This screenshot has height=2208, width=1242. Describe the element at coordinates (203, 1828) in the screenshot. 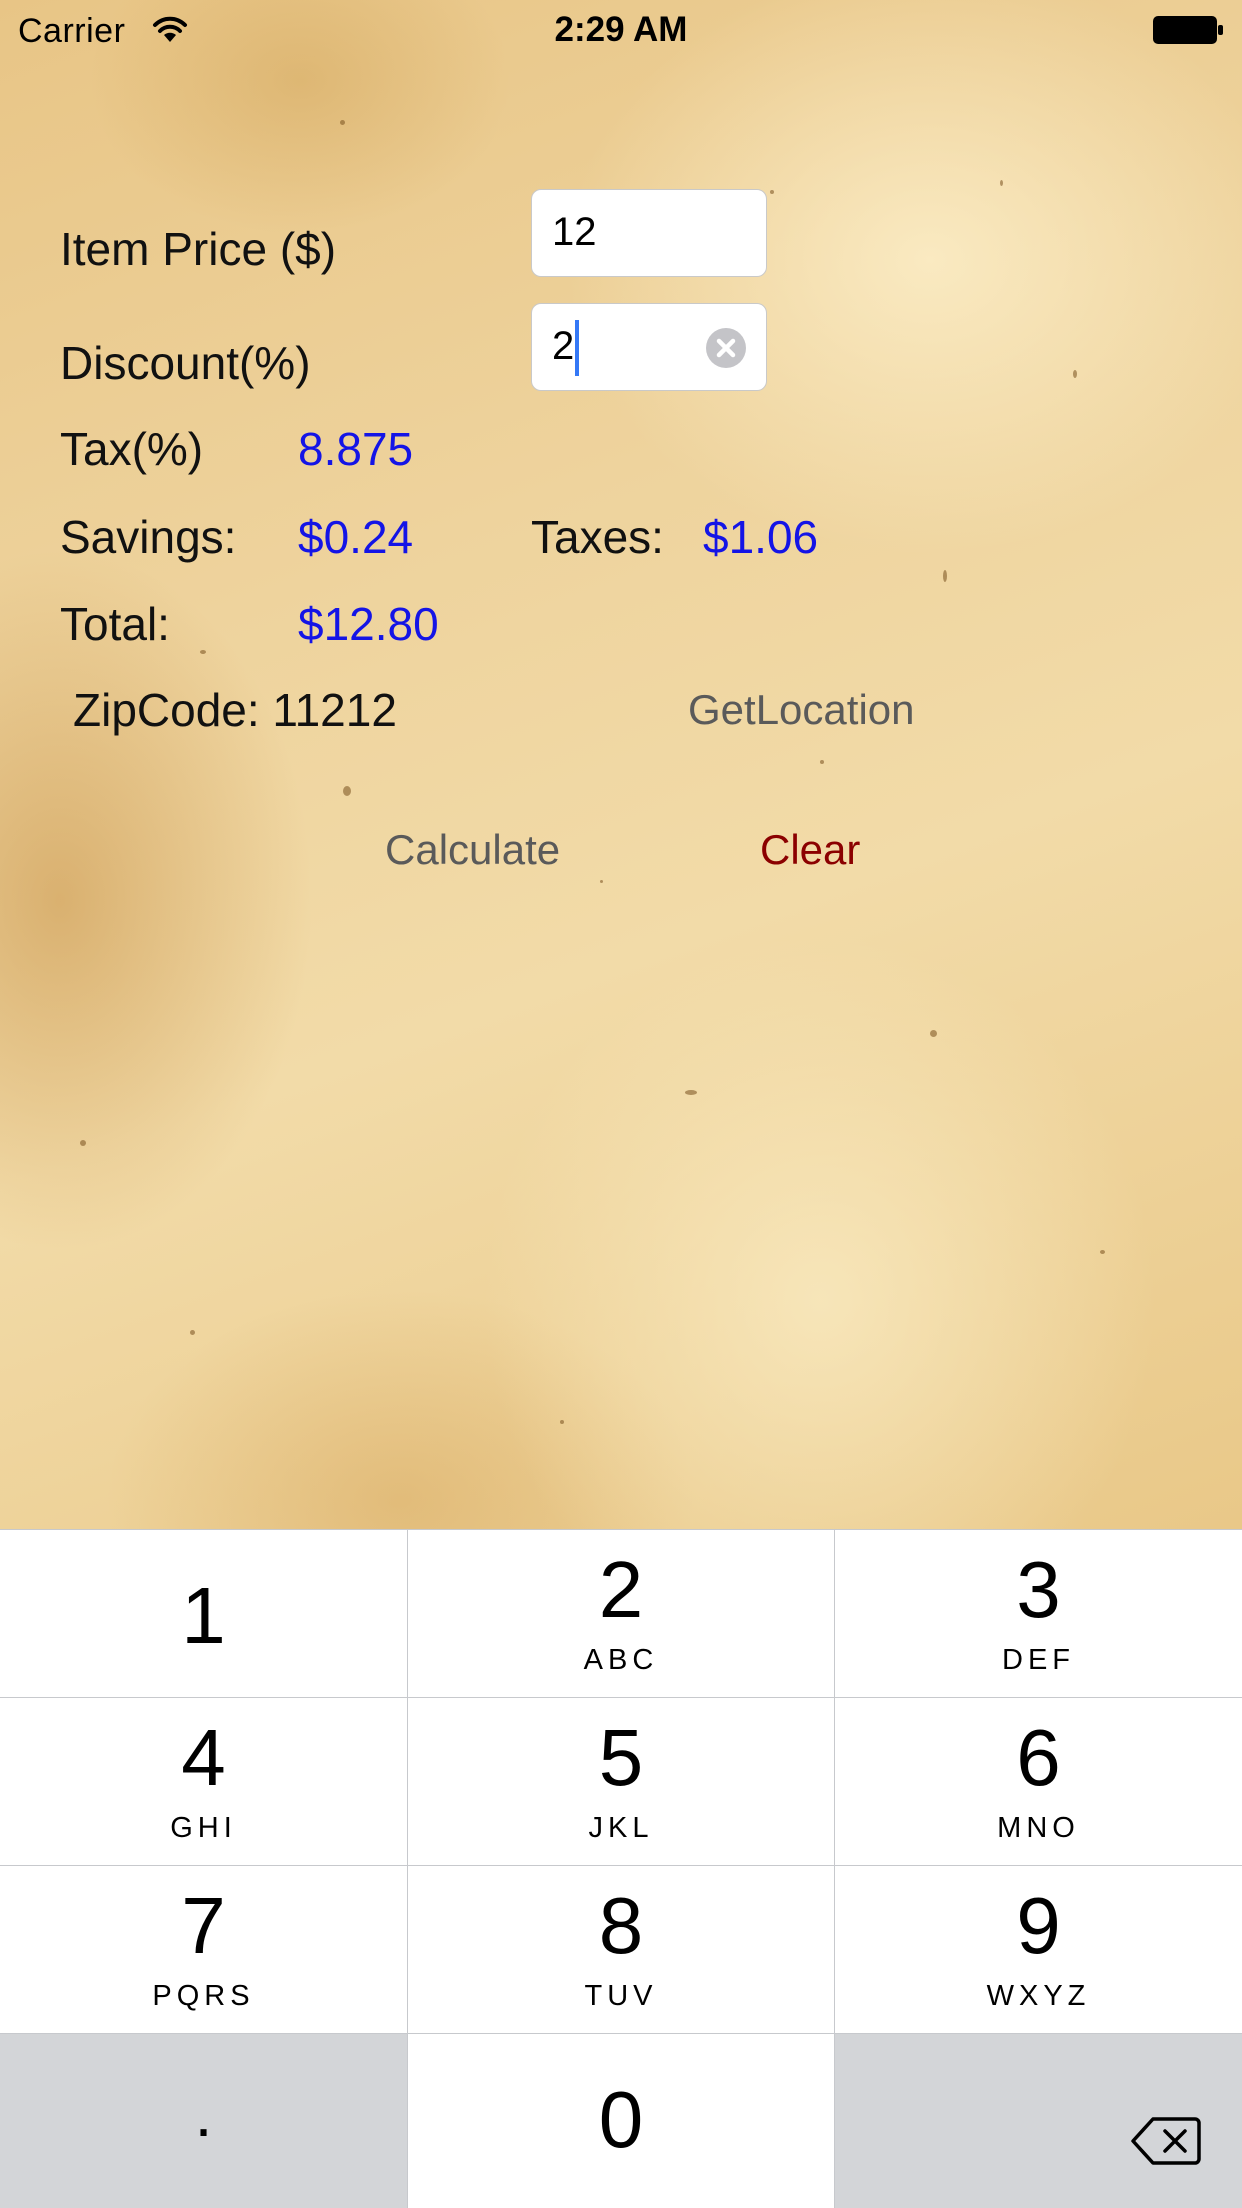

I see `key-4-letters: GHI` at that location.